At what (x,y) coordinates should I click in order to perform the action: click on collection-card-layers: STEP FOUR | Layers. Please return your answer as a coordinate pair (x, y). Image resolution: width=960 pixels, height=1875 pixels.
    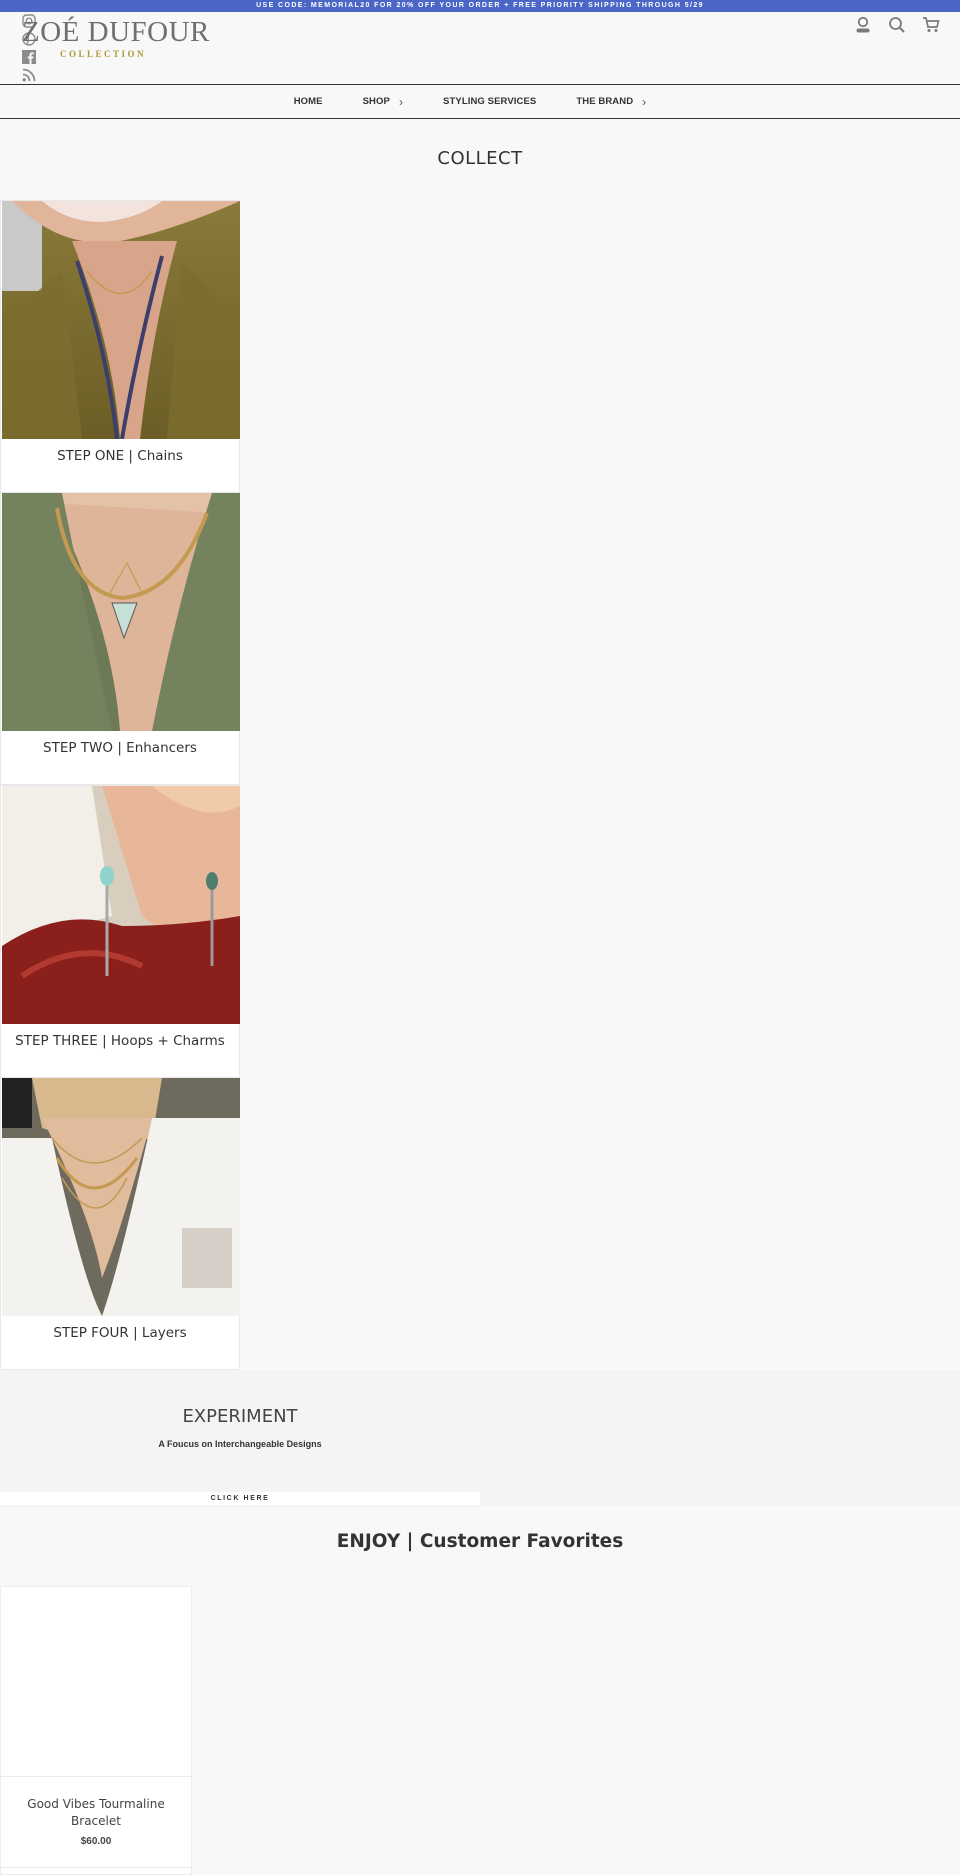
    Looking at the image, I should click on (120, 1223).